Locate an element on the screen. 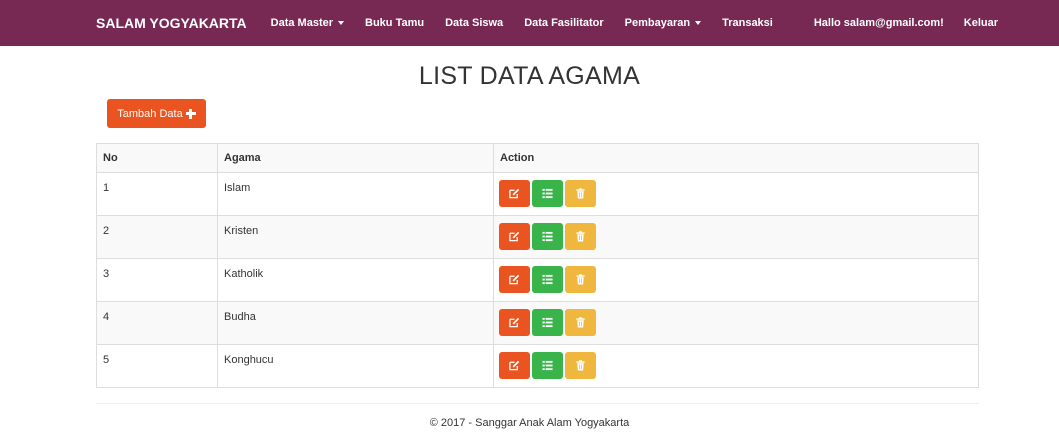 This screenshot has width=1059, height=432. nav-item-label: Buku Tamu is located at coordinates (395, 23).